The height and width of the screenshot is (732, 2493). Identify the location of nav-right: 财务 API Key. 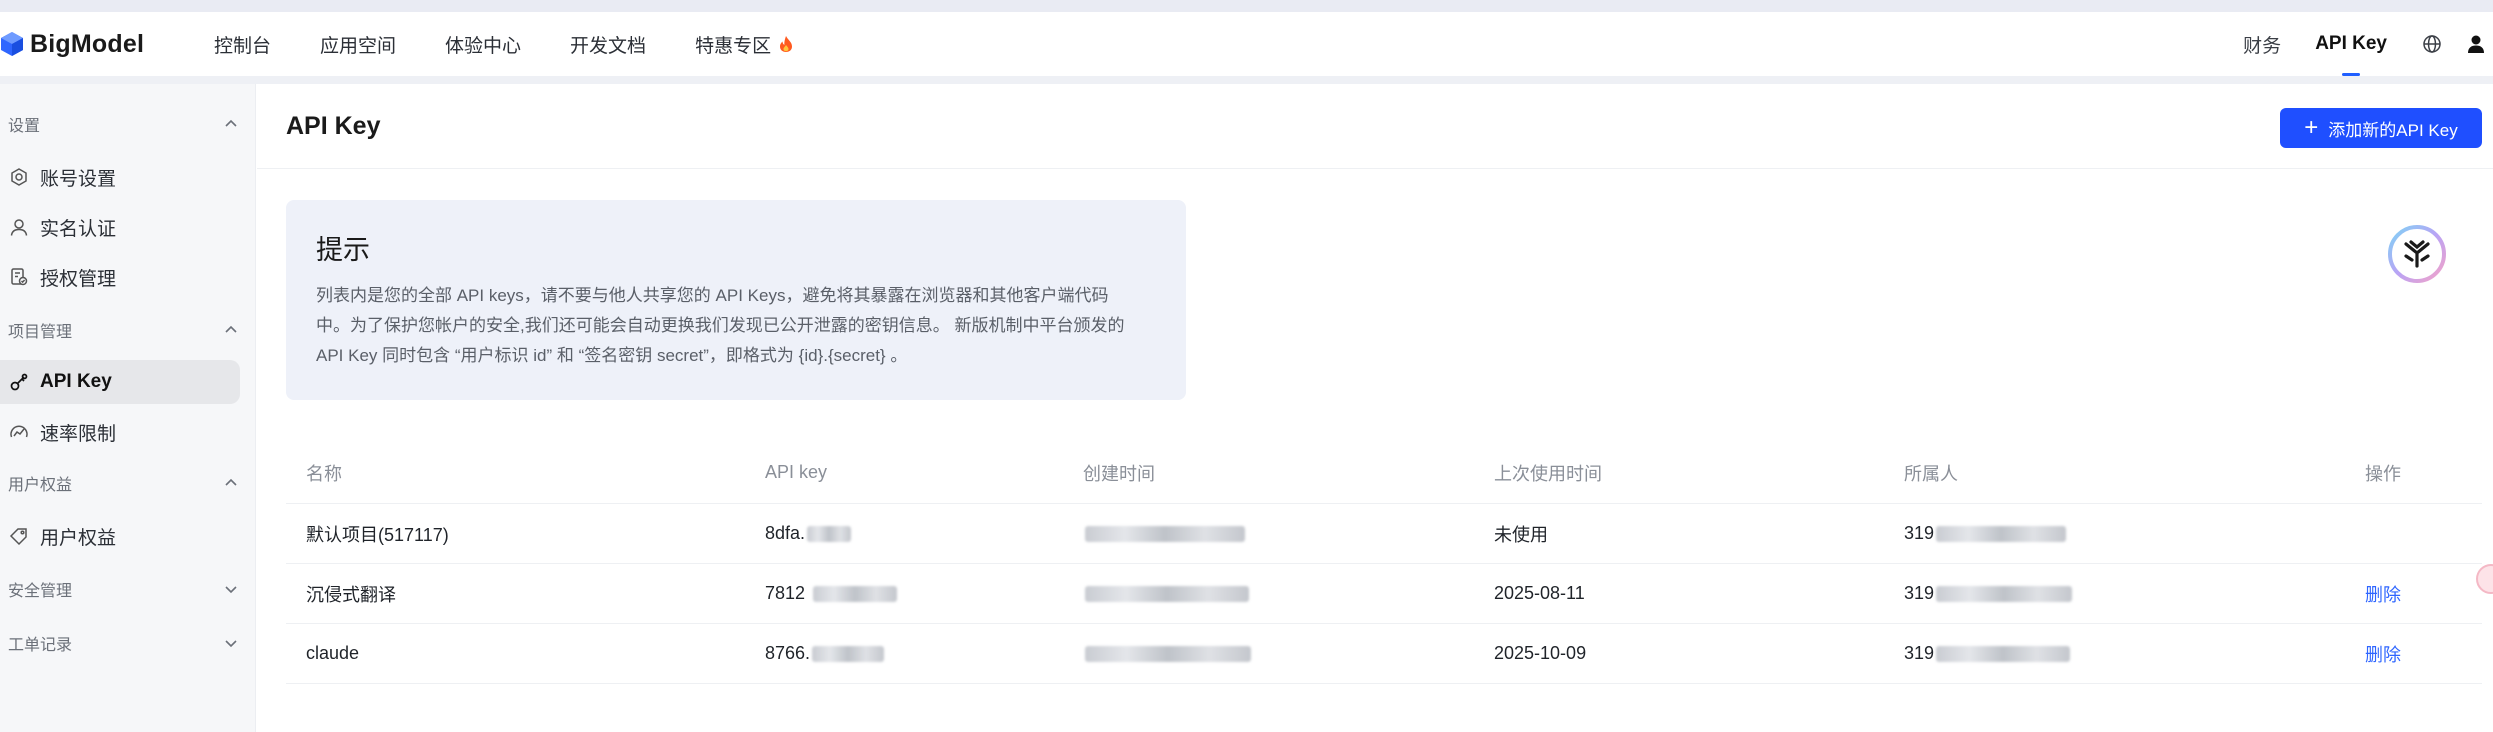
(2368, 44).